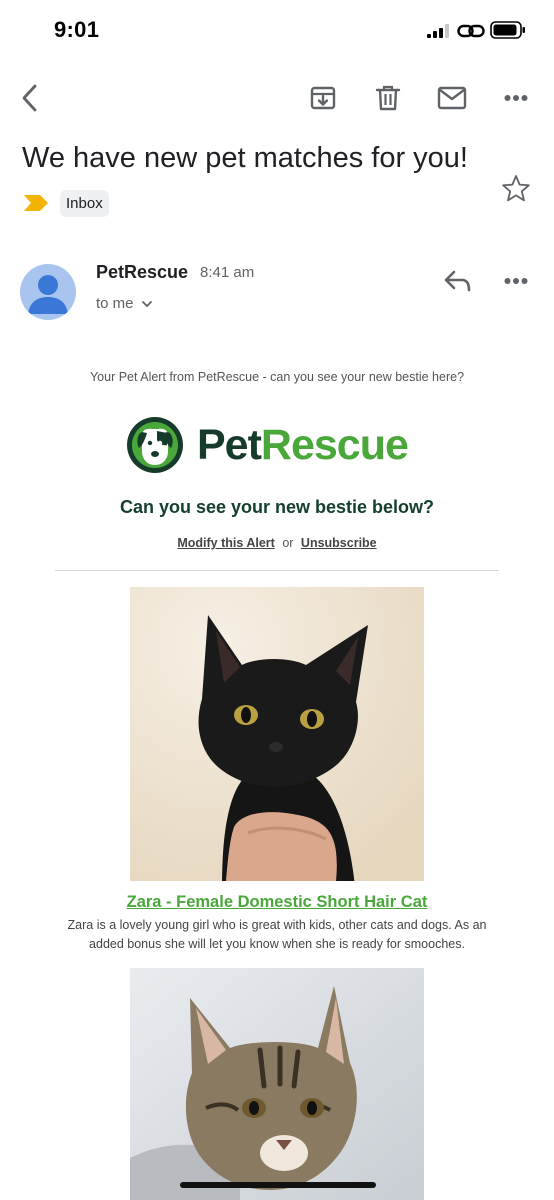 The width and height of the screenshot is (554, 1200). Describe the element at coordinates (471, 31) in the screenshot. I see `personal-hotspot-icon` at that location.